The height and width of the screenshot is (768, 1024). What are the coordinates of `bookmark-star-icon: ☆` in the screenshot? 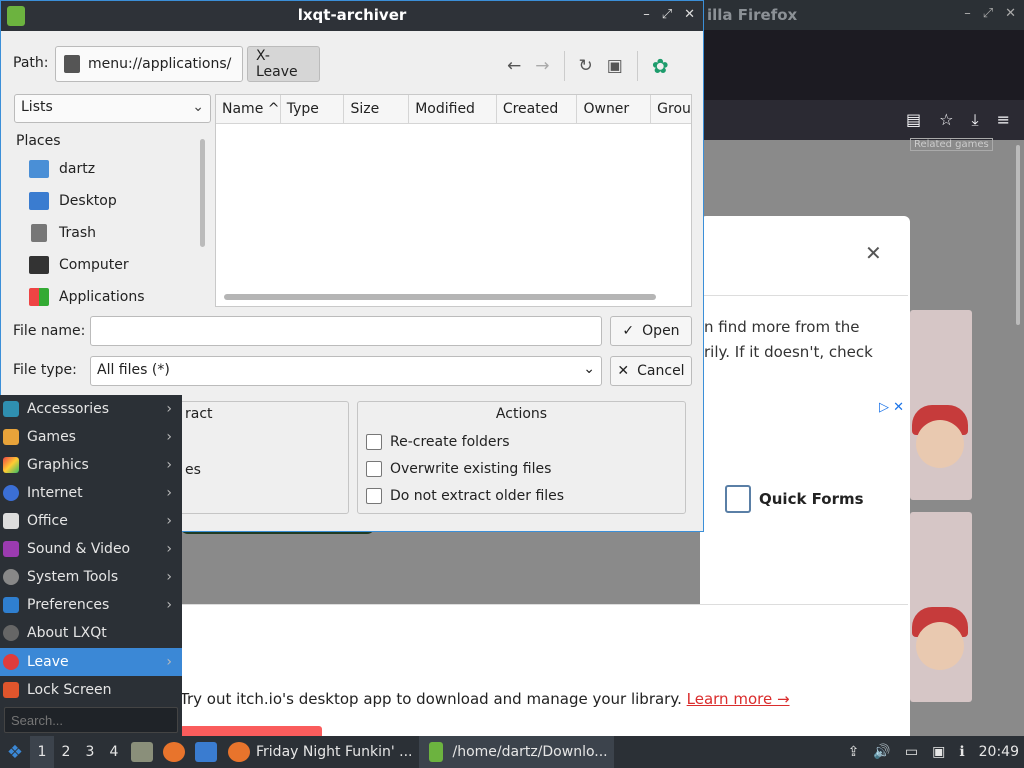 It's located at (946, 120).